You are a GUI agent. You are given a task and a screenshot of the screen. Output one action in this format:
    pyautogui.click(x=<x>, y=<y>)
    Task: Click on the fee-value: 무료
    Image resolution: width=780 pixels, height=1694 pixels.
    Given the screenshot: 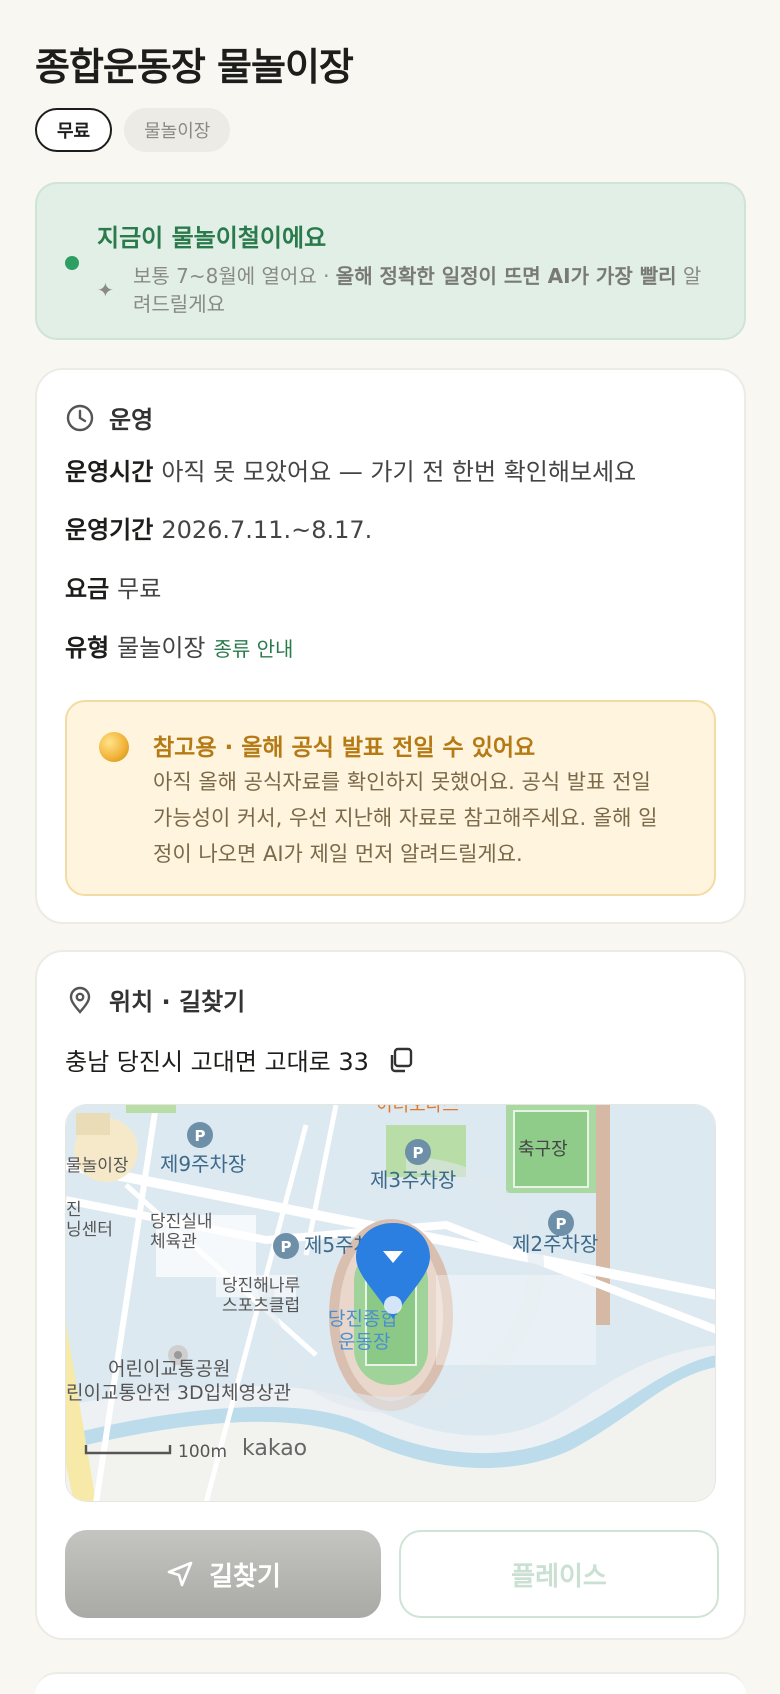 What is the action you would take?
    pyautogui.click(x=139, y=589)
    